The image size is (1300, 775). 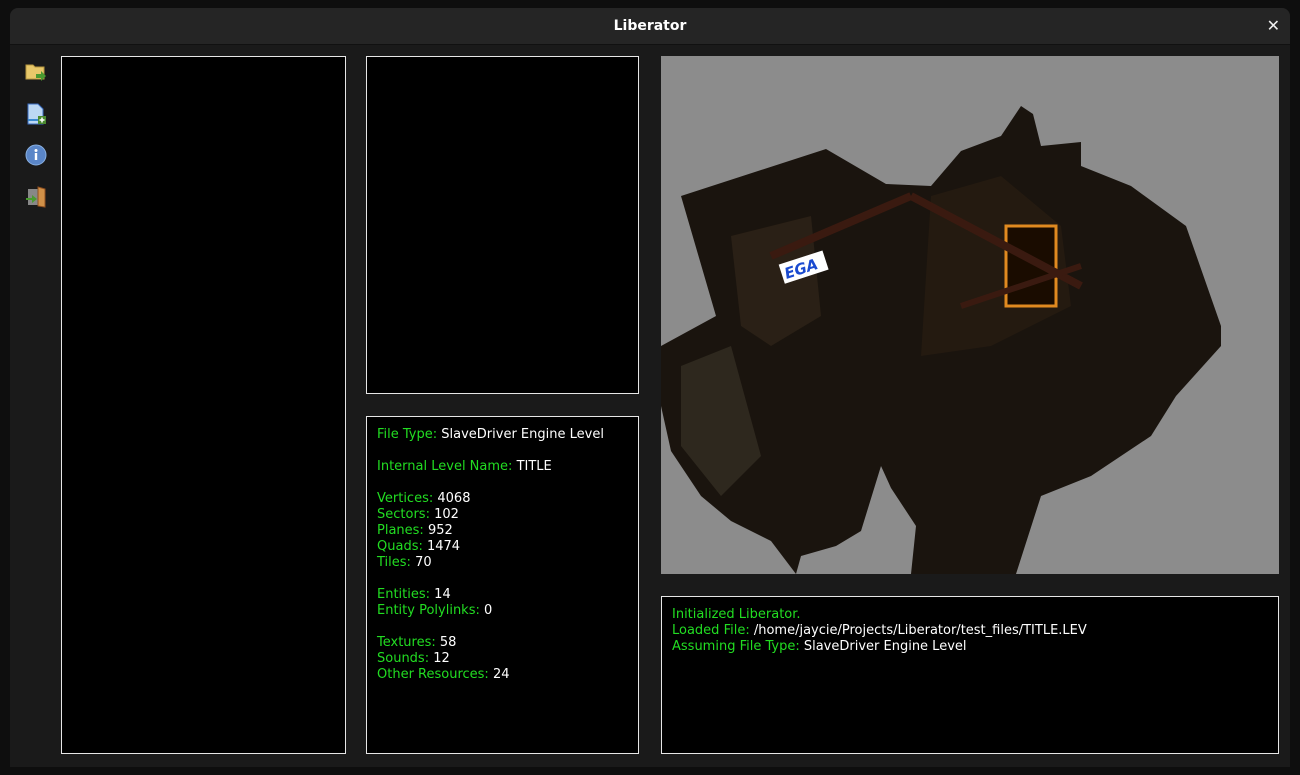 I want to click on exit-door-icon, so click(x=36, y=197).